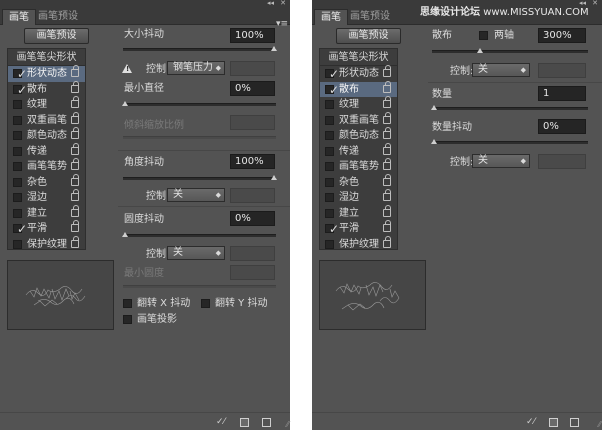 The height and width of the screenshot is (430, 602). What do you see at coordinates (196, 68) in the screenshot?
I see `control-dropdown-1: 钢笔压力 ◆` at bounding box center [196, 68].